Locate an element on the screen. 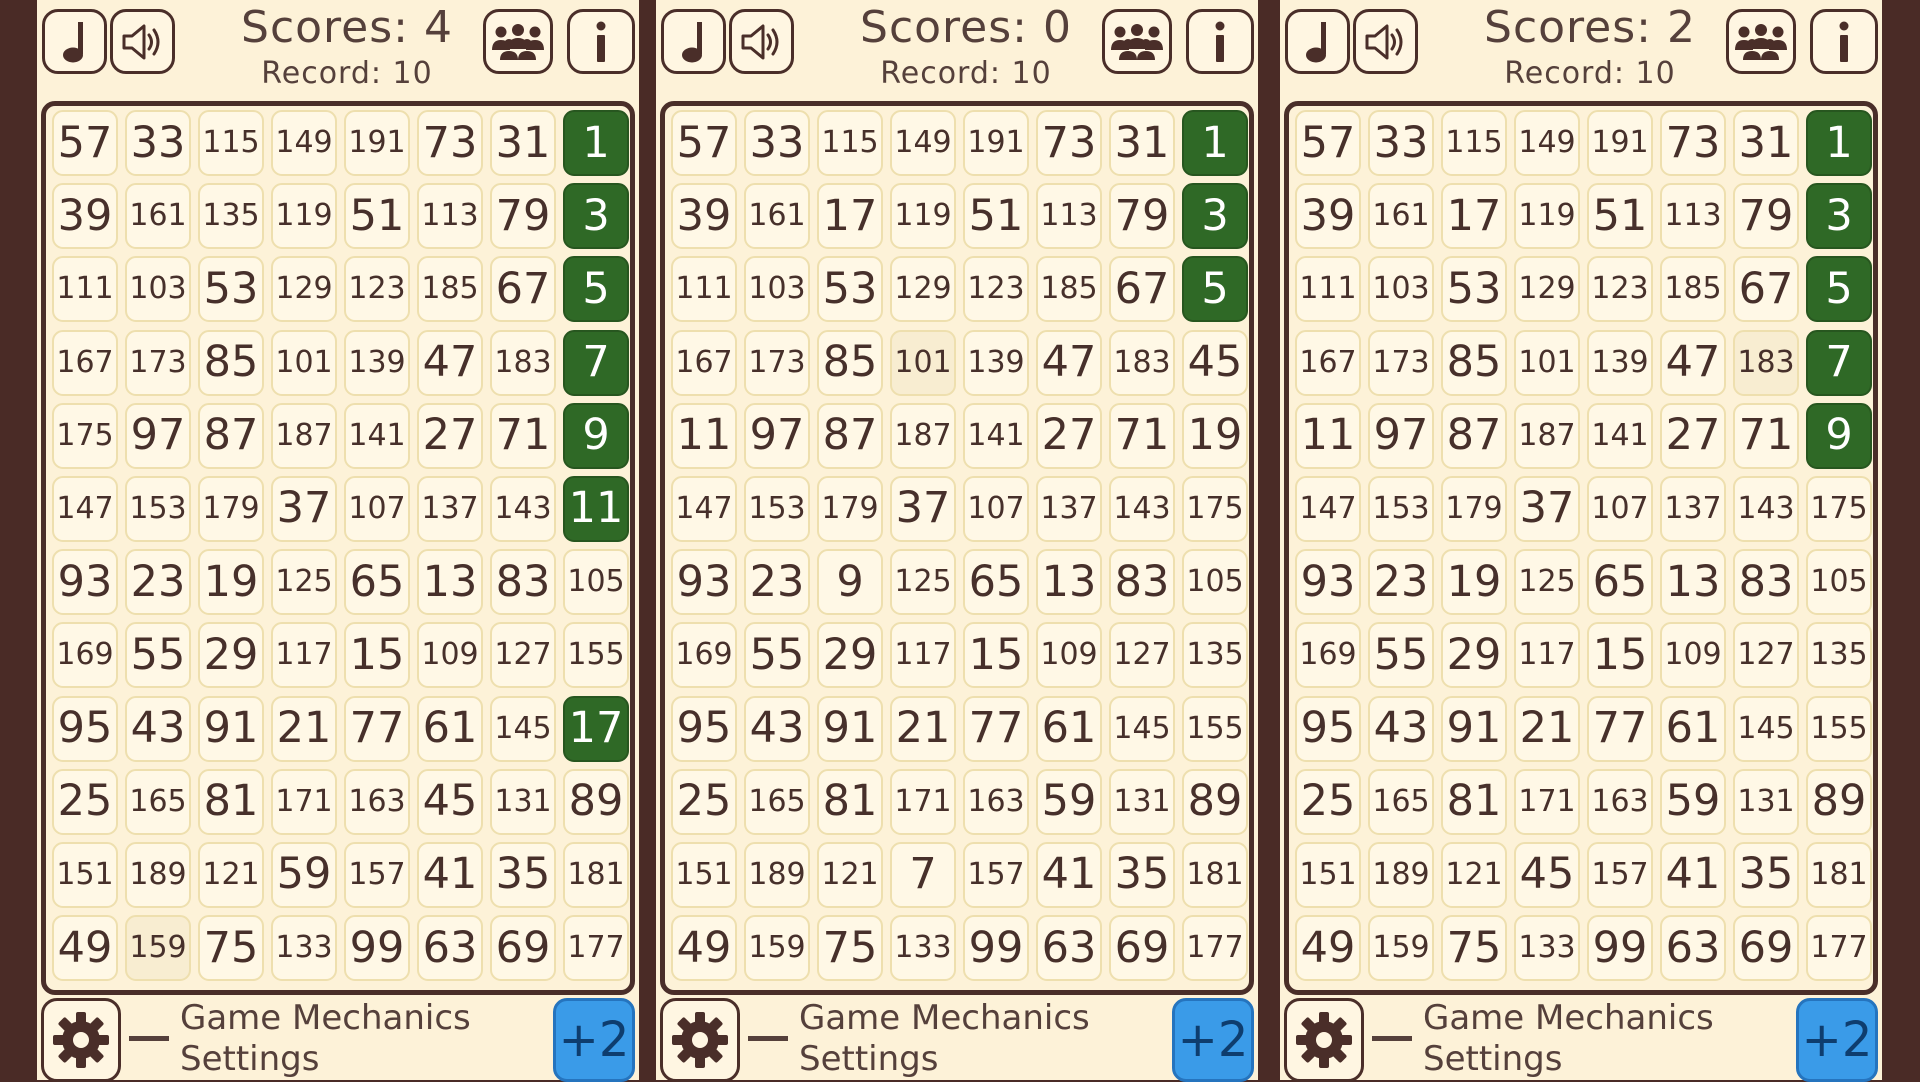 This screenshot has height=1082, width=1920. number-tile: 181 is located at coordinates (1215, 874).